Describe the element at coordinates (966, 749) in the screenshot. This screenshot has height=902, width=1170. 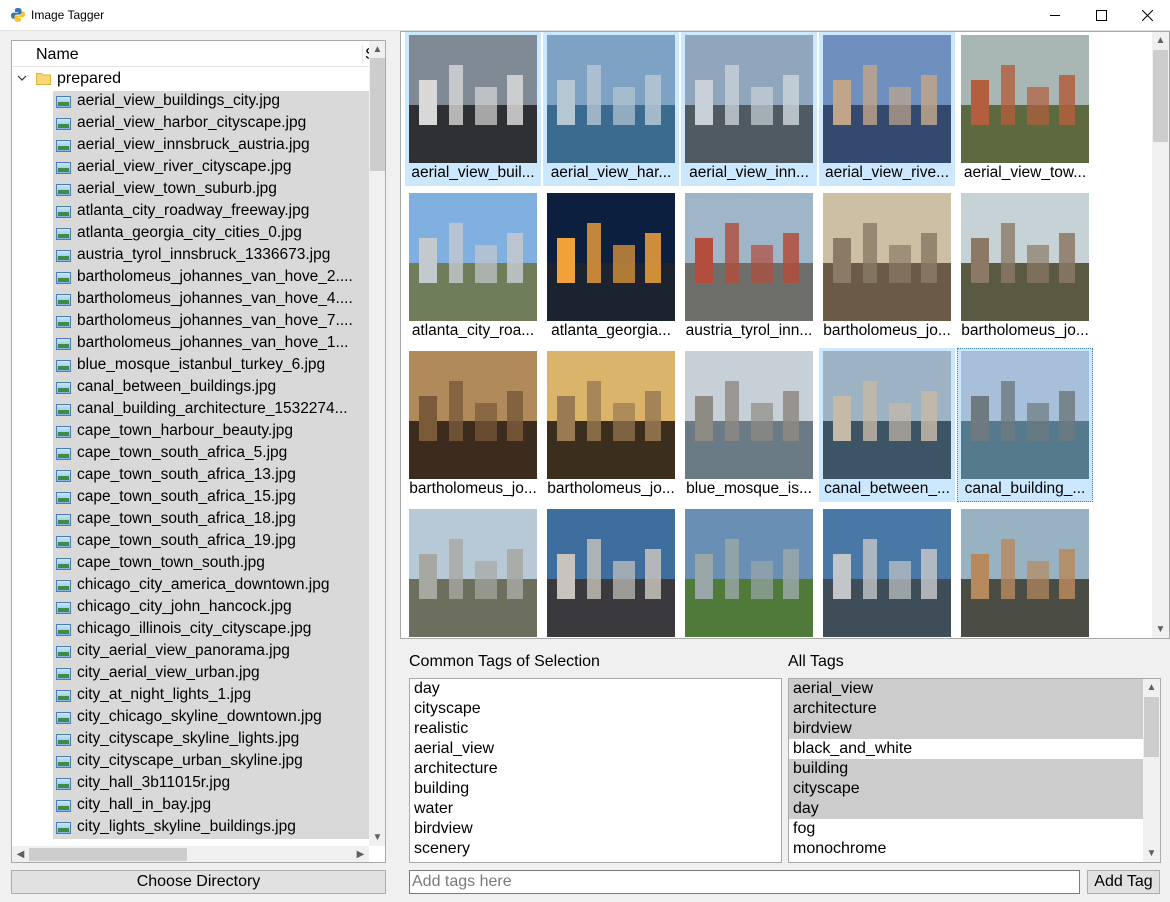
I see `all-tag-item: black_and_white` at that location.